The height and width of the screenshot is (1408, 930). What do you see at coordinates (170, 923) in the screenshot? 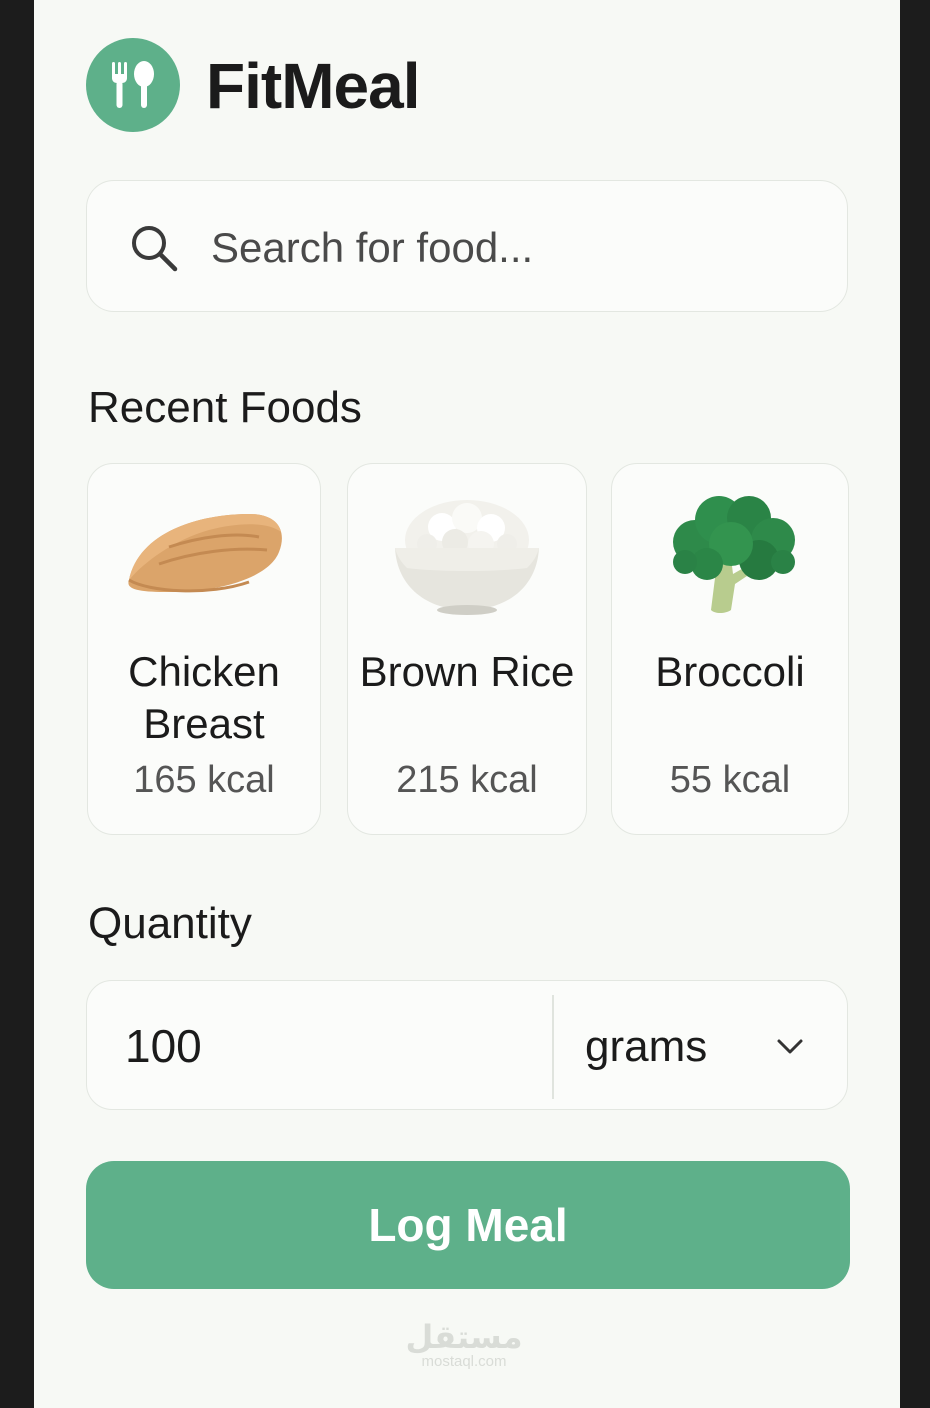
I see `quantity-heading: Quantity` at bounding box center [170, 923].